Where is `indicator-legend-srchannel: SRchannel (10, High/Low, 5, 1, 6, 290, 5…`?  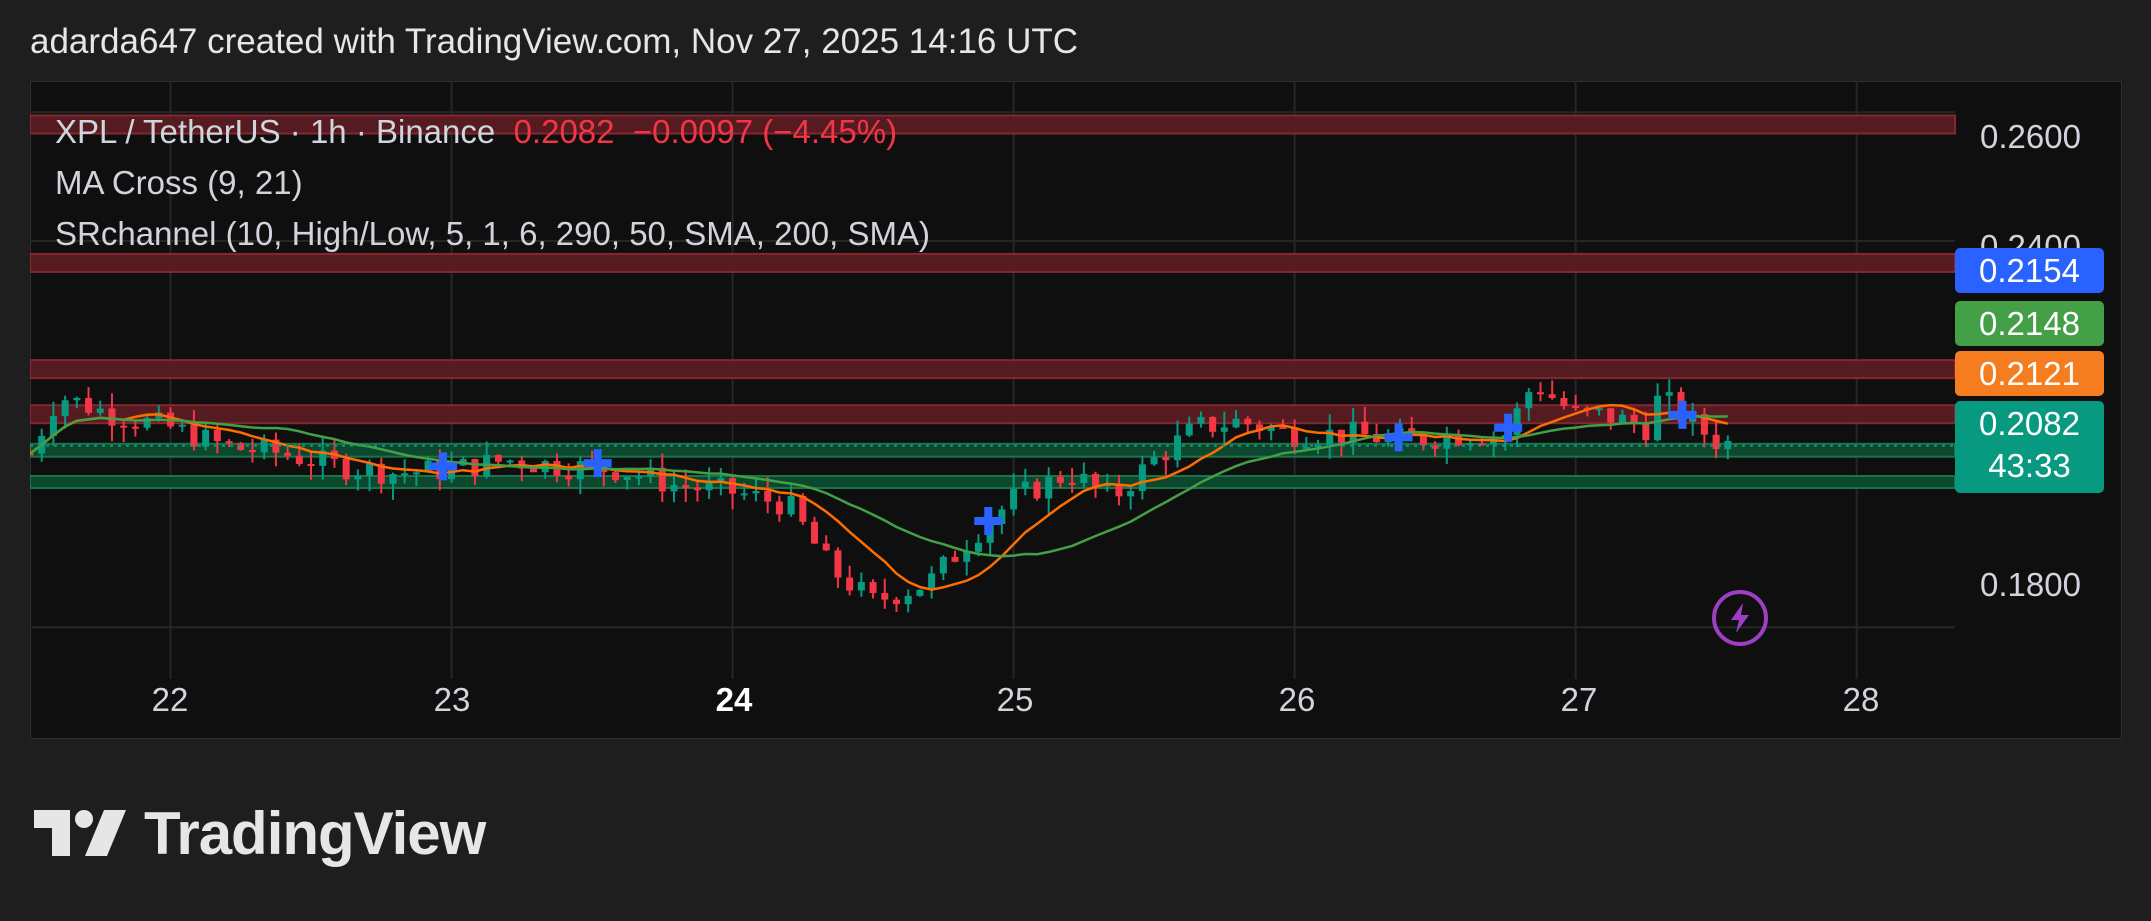
indicator-legend-srchannel: SRchannel (10, High/Low, 5, 1, 6, 290, 5… is located at coordinates (492, 233).